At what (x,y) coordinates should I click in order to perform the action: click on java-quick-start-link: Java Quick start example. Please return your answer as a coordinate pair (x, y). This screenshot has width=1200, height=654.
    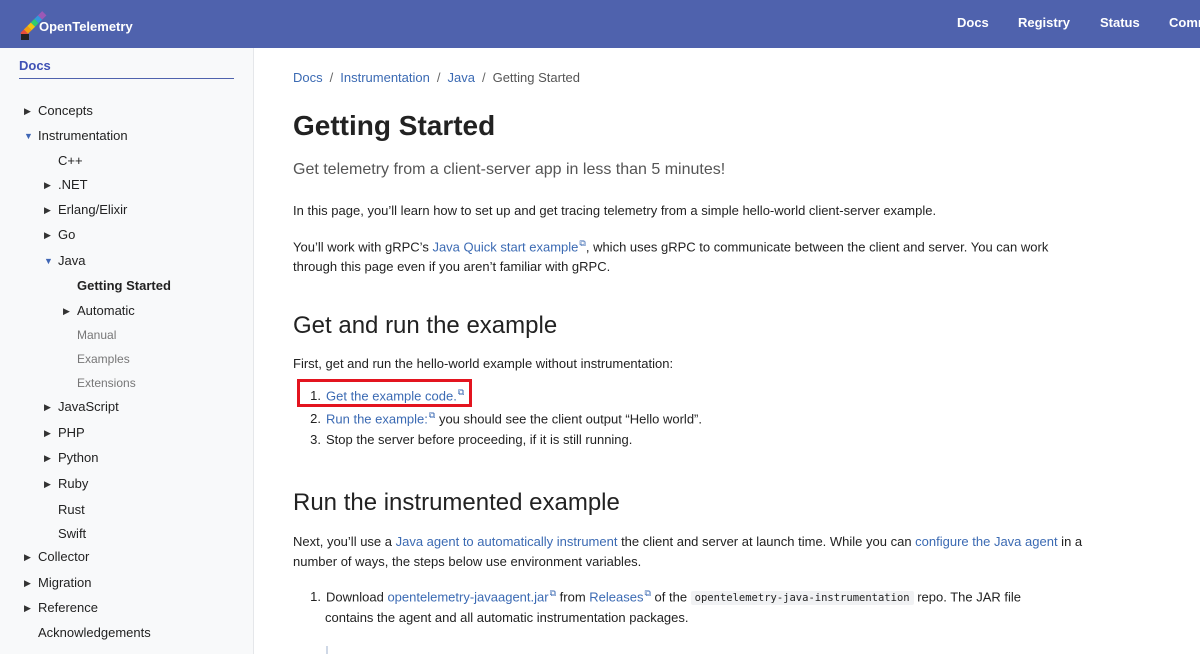
    Looking at the image, I should click on (505, 246).